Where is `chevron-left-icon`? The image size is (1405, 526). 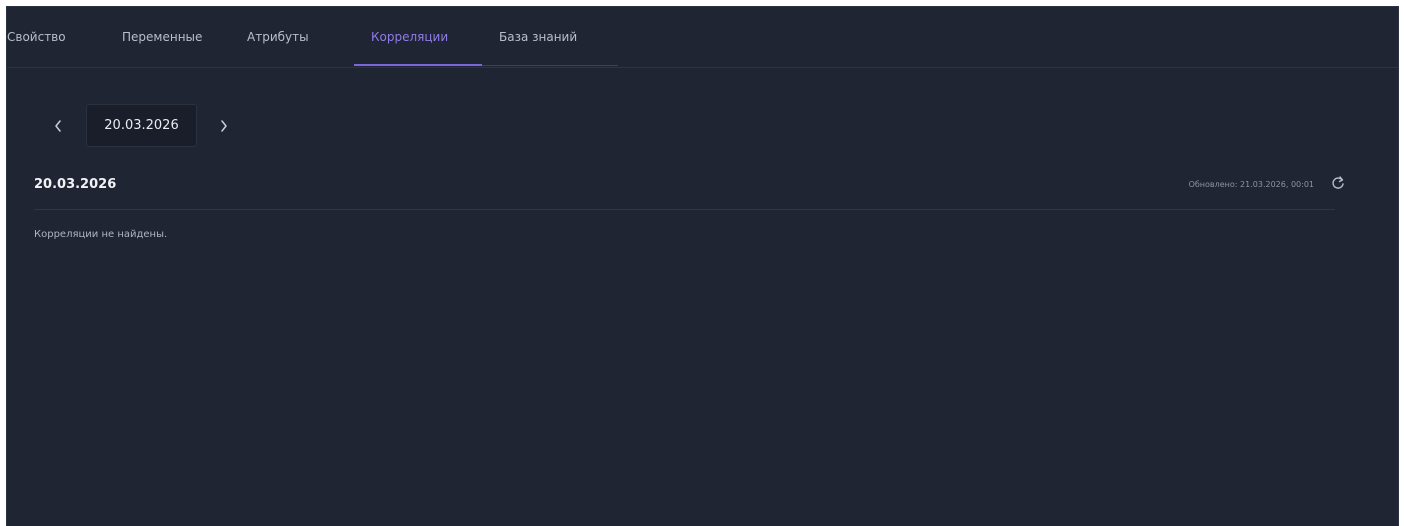
chevron-left-icon is located at coordinates (58, 126).